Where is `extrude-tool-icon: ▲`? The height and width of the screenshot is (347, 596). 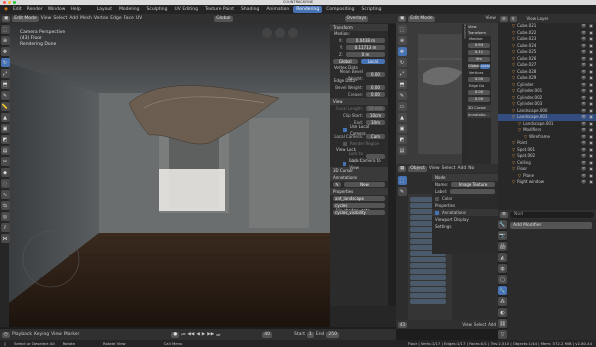 extrude-tool-icon: ▲ is located at coordinates (5, 117).